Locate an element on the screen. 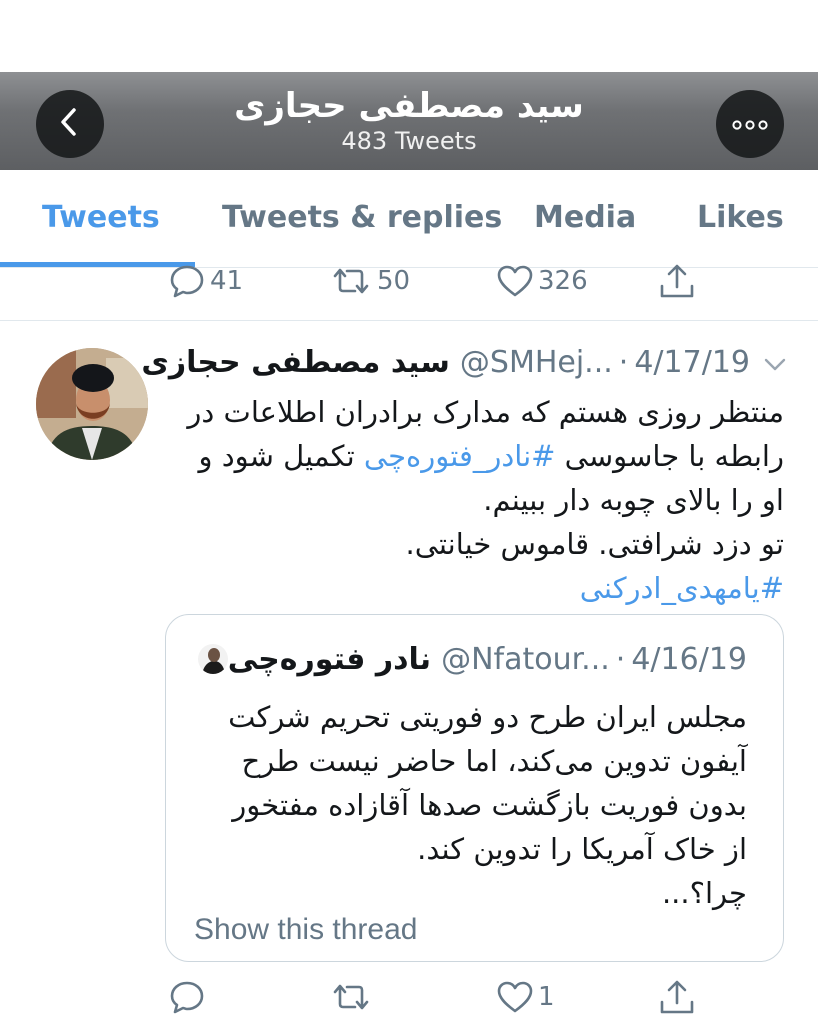 The image size is (818, 1024). quoted-line: آیفون تدوین می‌کند، اما حاضر نیست طرح is located at coordinates (494, 761).